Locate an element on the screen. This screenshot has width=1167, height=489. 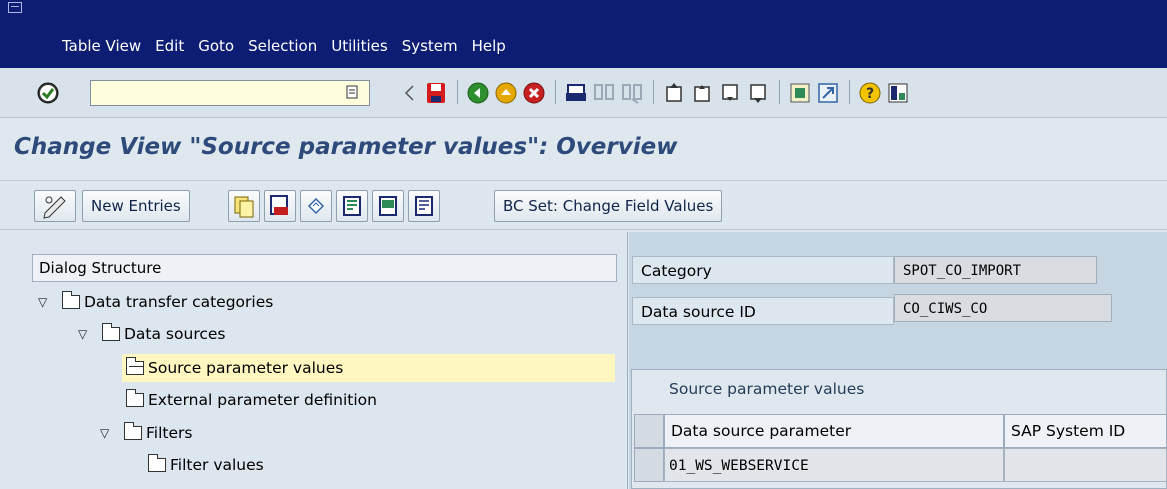
command-history-icon is located at coordinates (352, 92).